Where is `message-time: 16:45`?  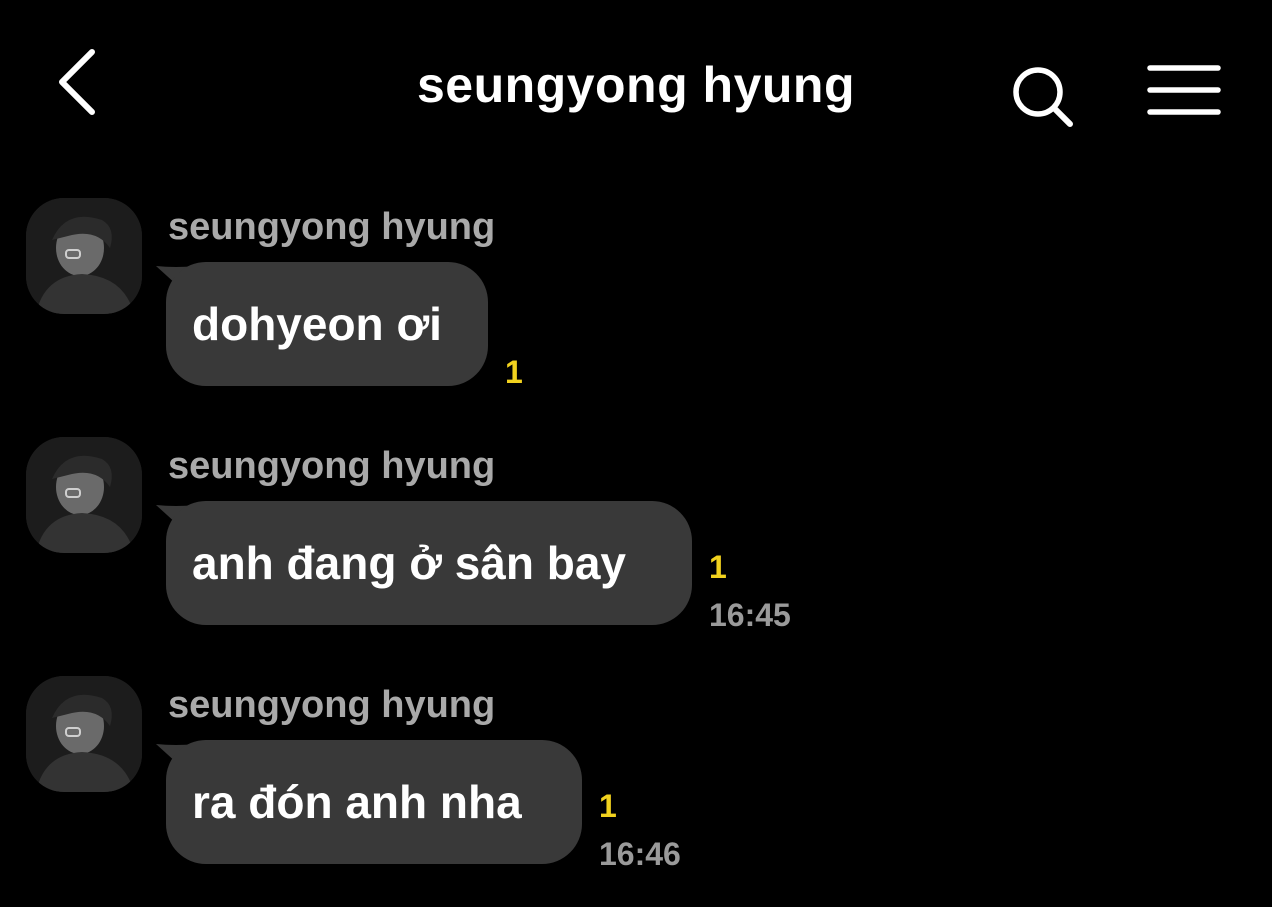
message-time: 16:45 is located at coordinates (750, 615).